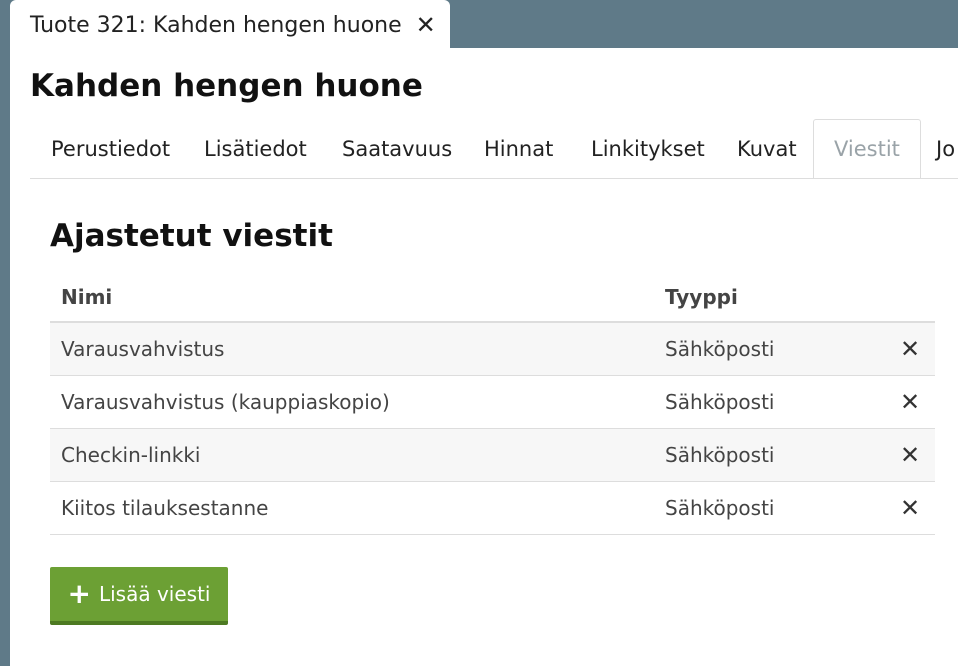  Describe the element at coordinates (769, 298) in the screenshot. I see `column-header-type: Tyyppi` at that location.